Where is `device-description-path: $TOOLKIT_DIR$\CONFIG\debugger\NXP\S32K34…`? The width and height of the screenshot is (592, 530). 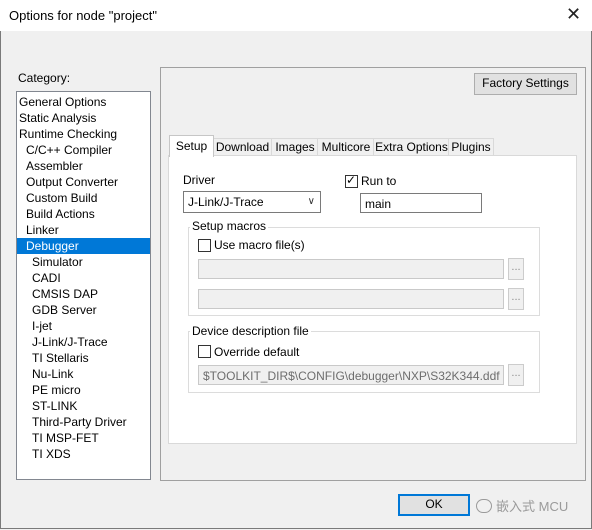 device-description-path: $TOOLKIT_DIR$\CONFIG\debugger\NXP\S32K34… is located at coordinates (351, 376).